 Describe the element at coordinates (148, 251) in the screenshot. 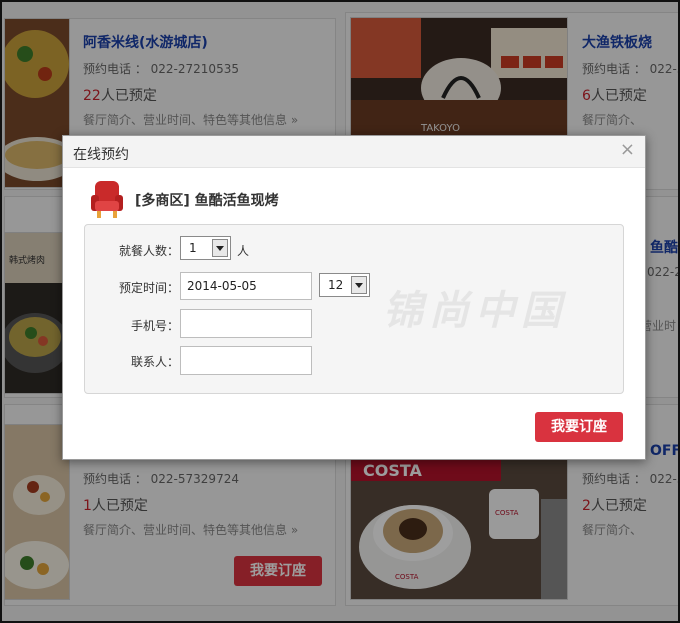

I see `diners-label: 就餐人数：` at that location.